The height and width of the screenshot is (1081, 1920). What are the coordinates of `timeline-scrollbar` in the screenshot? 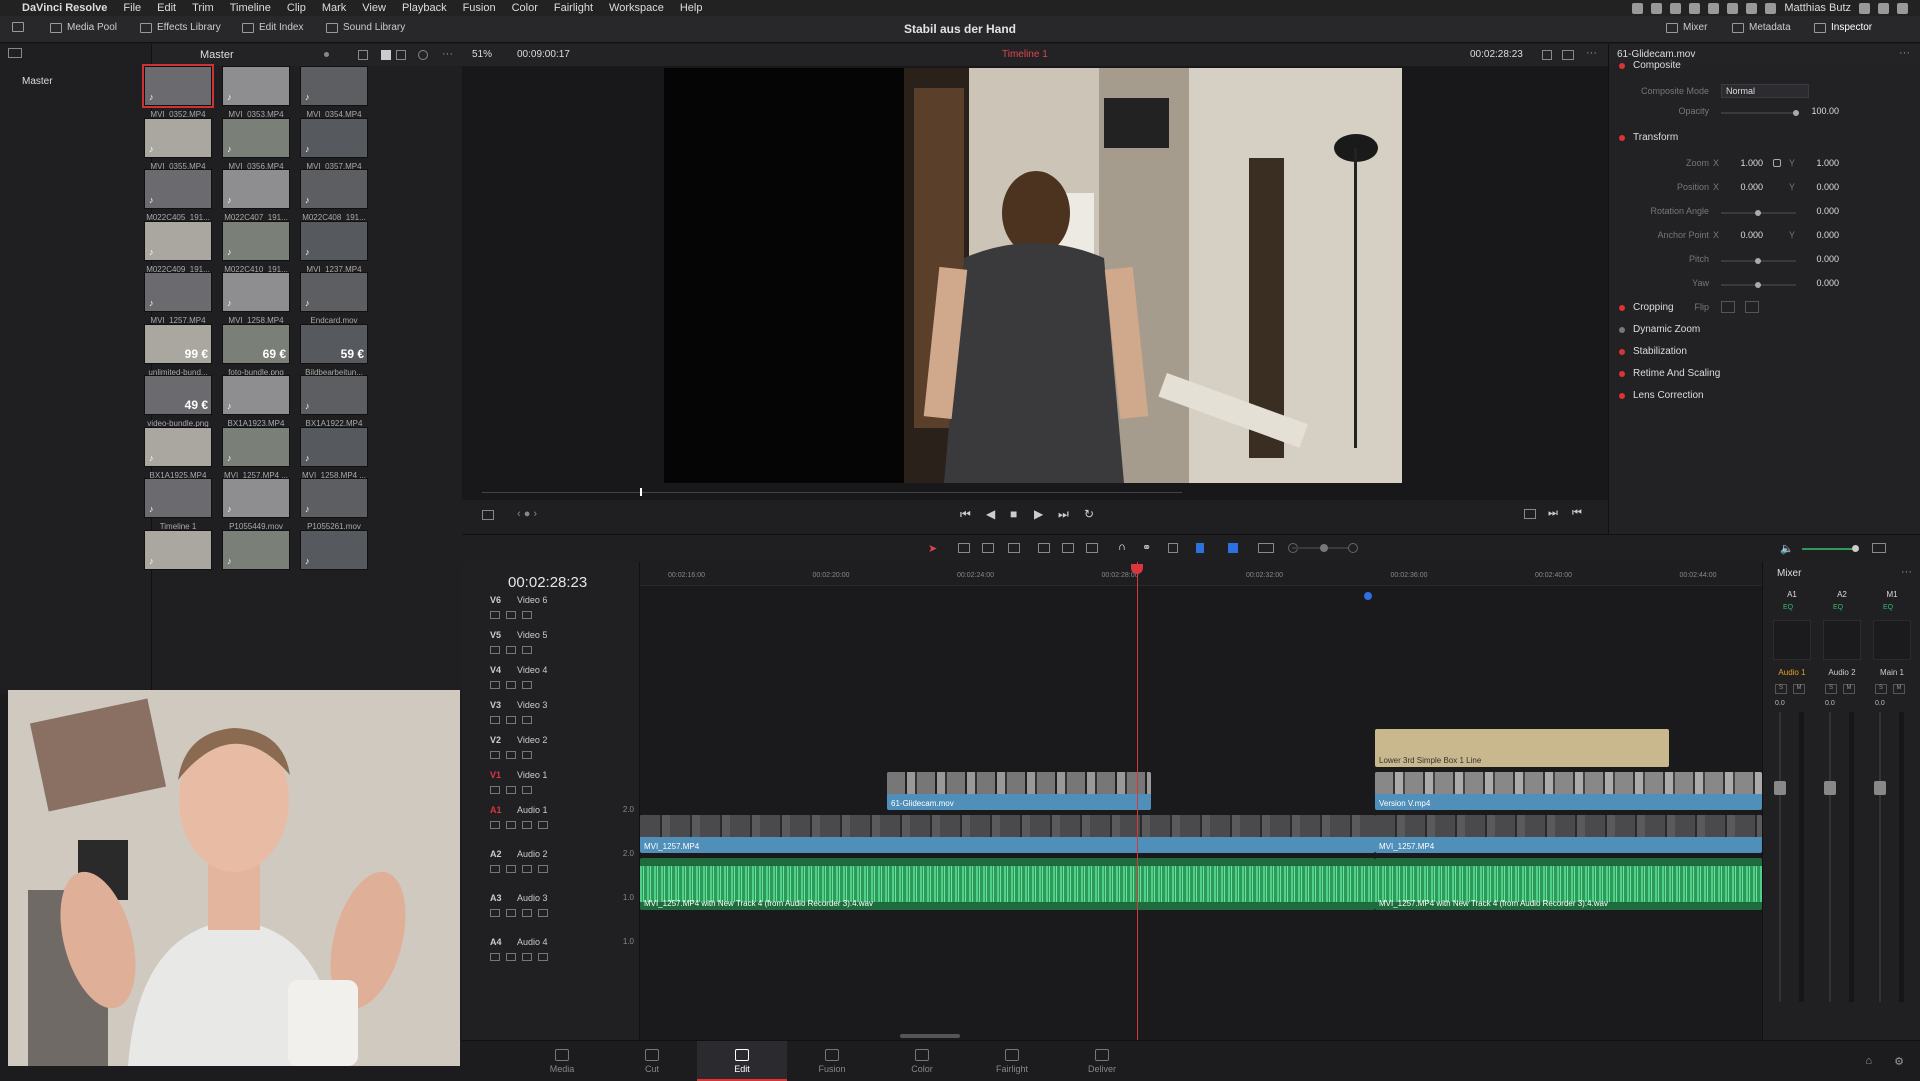 It's located at (930, 1036).